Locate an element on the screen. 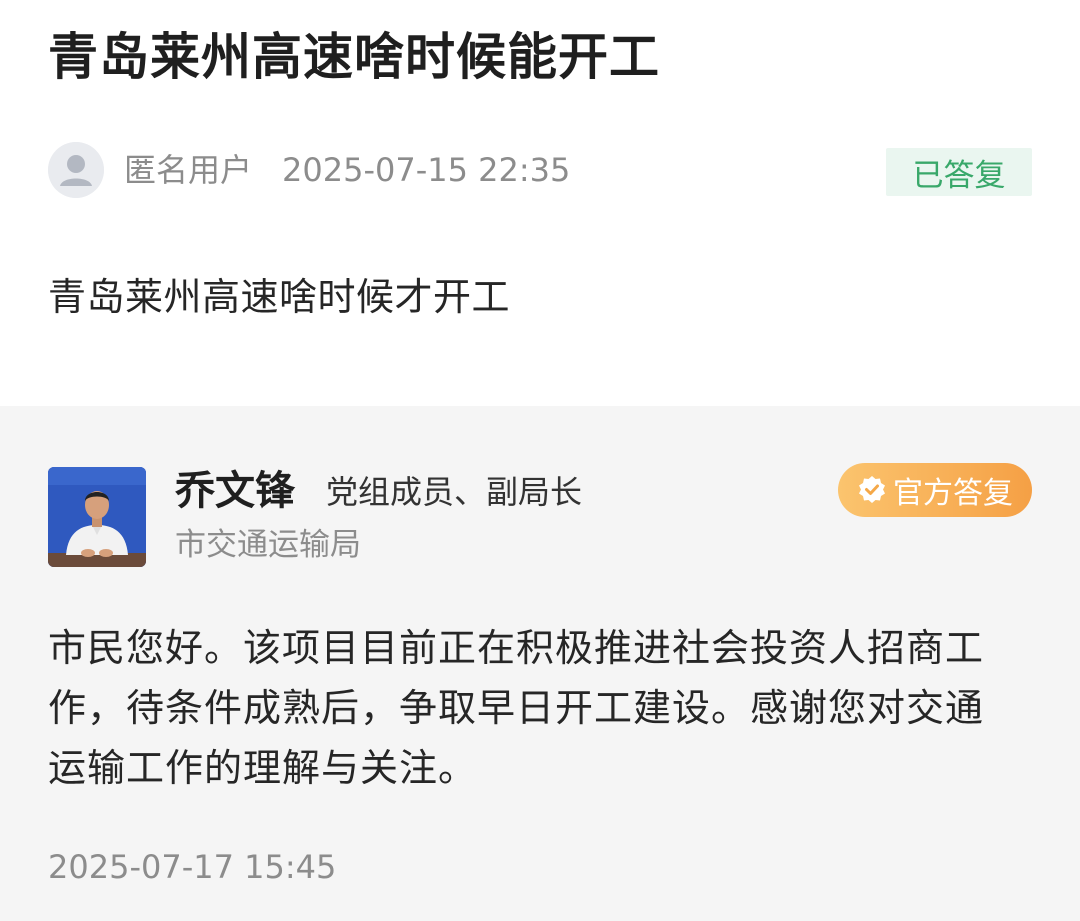  question-timestamp: 2025-07-15 22:35 is located at coordinates (426, 170).